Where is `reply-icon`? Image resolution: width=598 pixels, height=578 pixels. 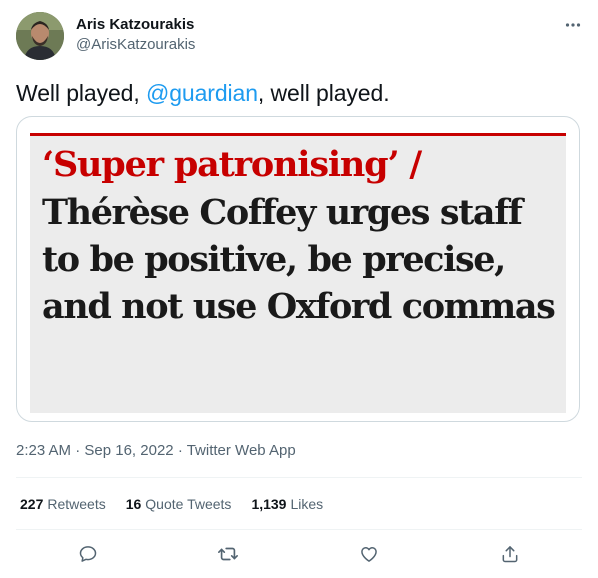 reply-icon is located at coordinates (88, 554).